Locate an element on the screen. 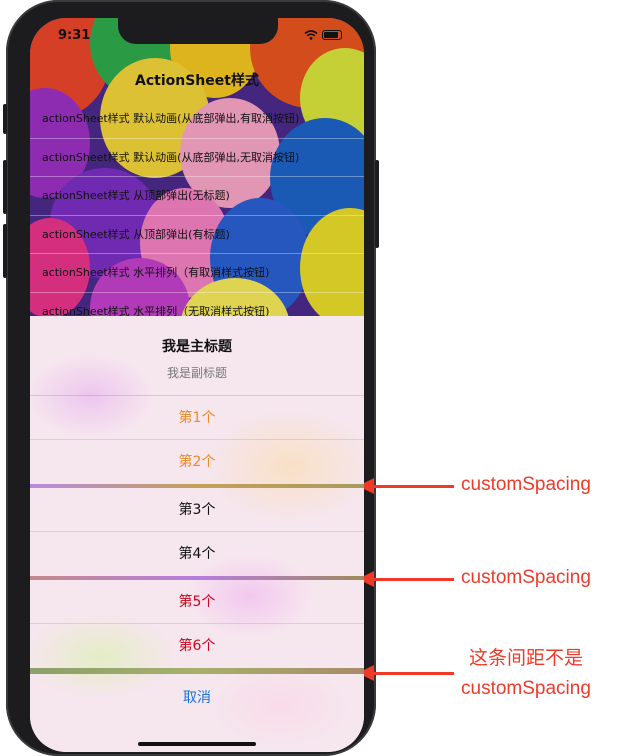  volume-down-button is located at coordinates (5, 251).